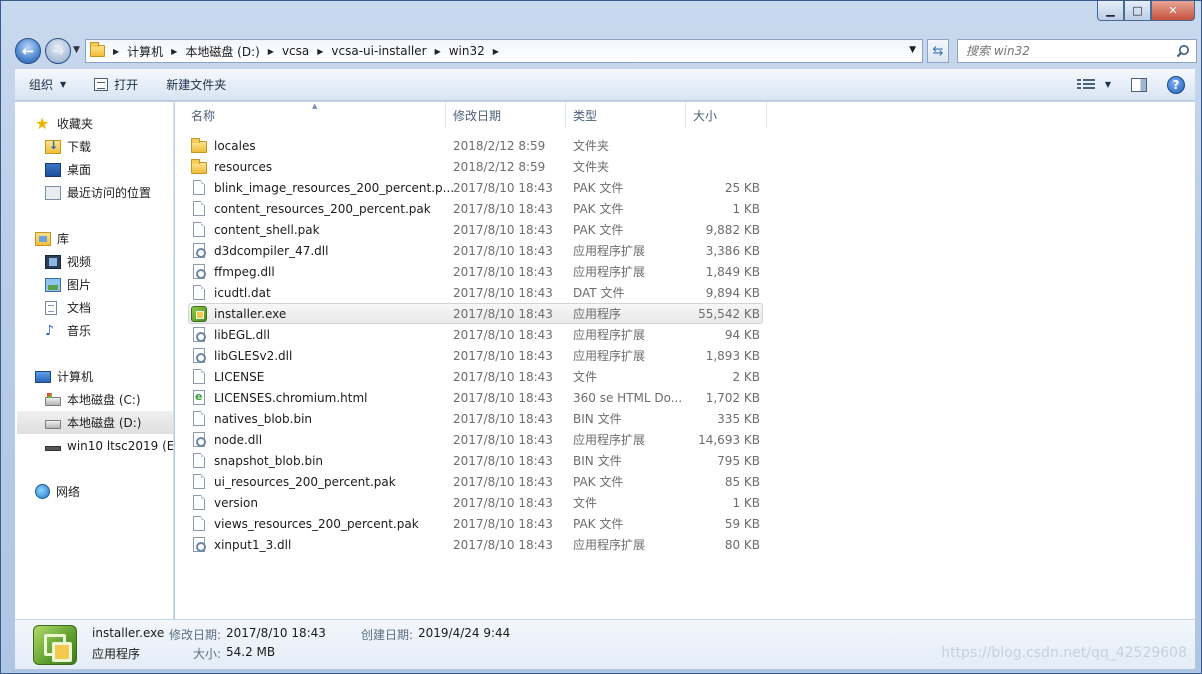 The image size is (1202, 674). Describe the element at coordinates (585, 377) in the screenshot. I see `file-type: 文件` at that location.